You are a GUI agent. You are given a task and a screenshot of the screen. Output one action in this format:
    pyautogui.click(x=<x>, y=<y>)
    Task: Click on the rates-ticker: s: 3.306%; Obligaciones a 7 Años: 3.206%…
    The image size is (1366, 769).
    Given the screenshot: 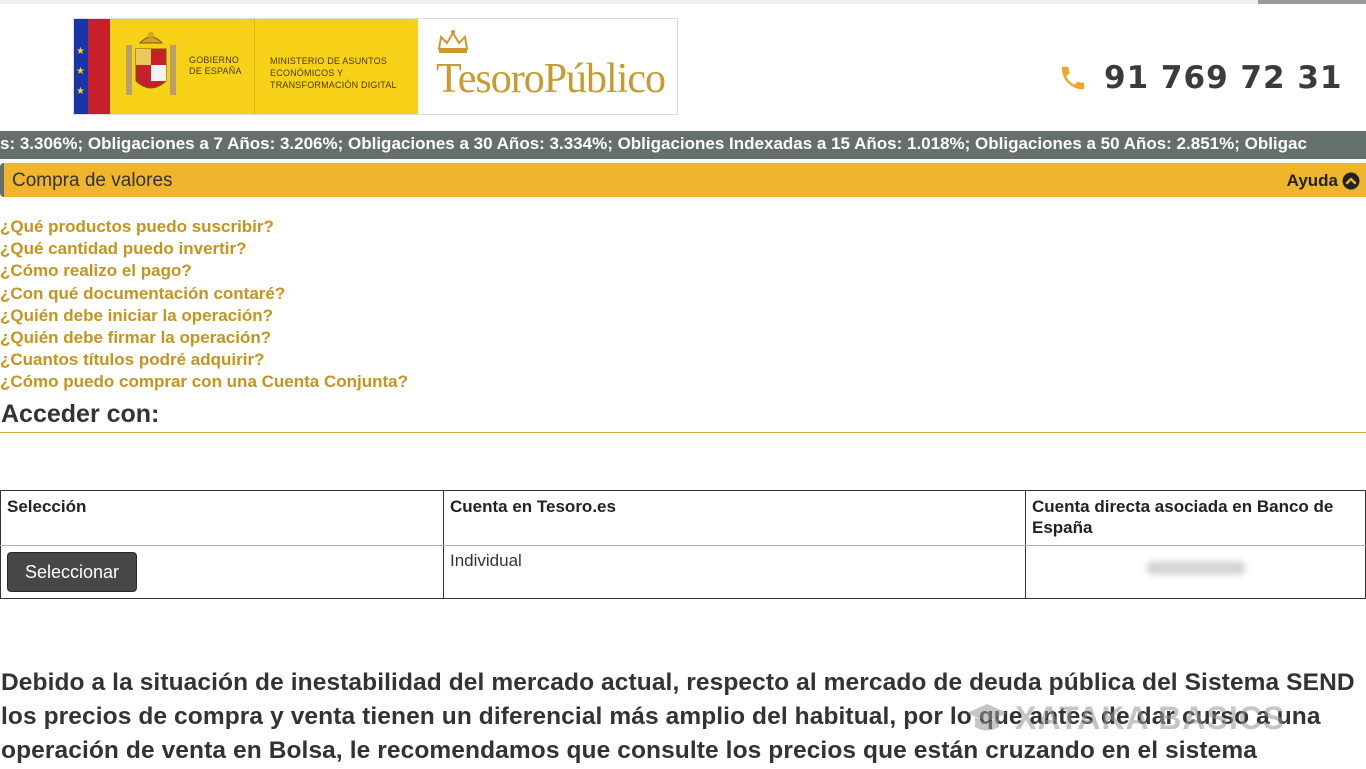 What is the action you would take?
    pyautogui.click(x=683, y=145)
    